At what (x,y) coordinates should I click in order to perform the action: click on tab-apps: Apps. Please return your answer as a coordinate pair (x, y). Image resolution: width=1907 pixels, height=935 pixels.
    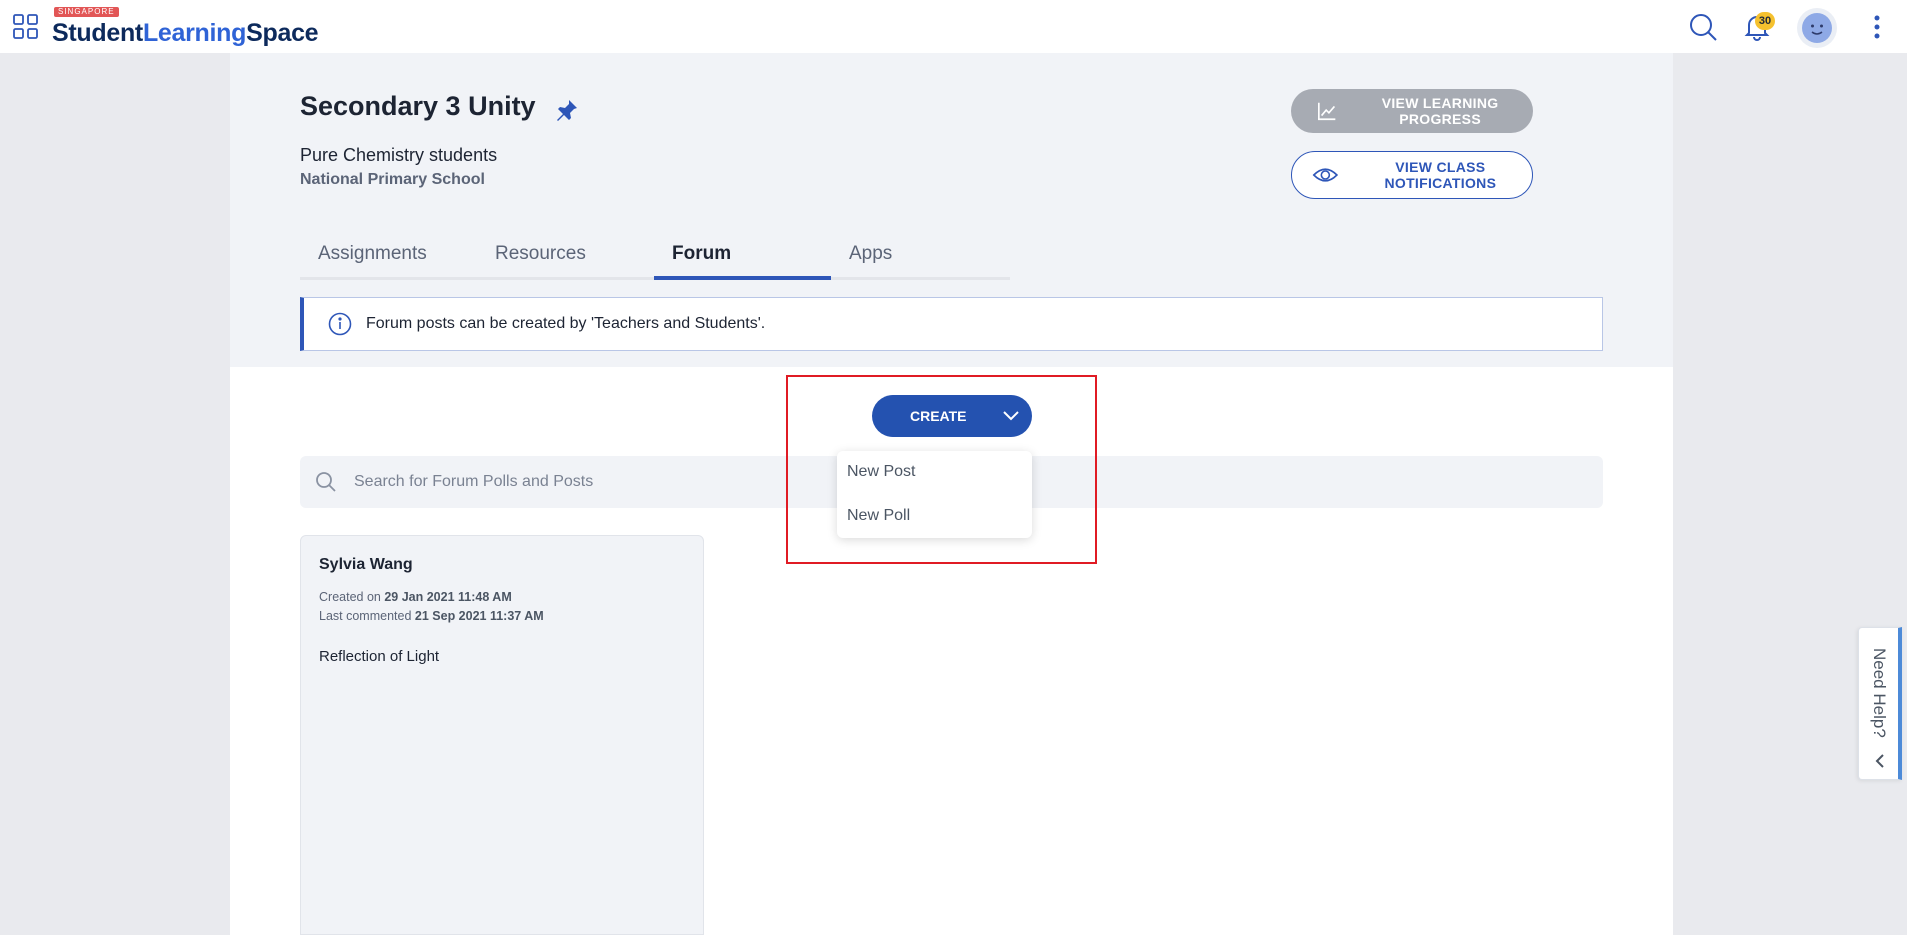
    Looking at the image, I should click on (919, 253).